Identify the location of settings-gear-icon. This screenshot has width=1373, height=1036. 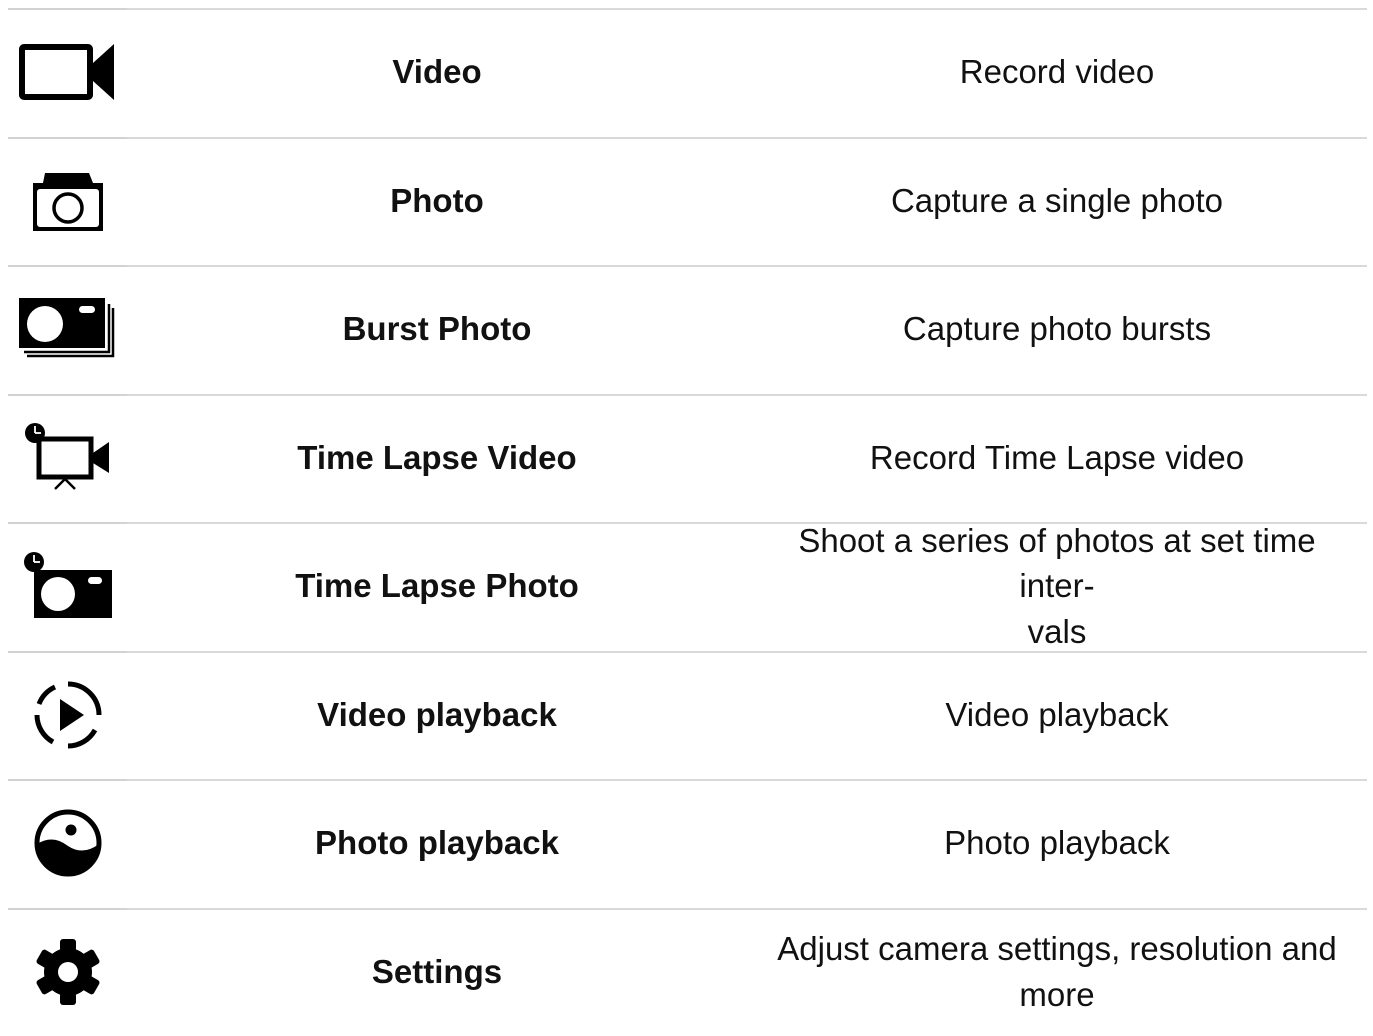
(68, 972).